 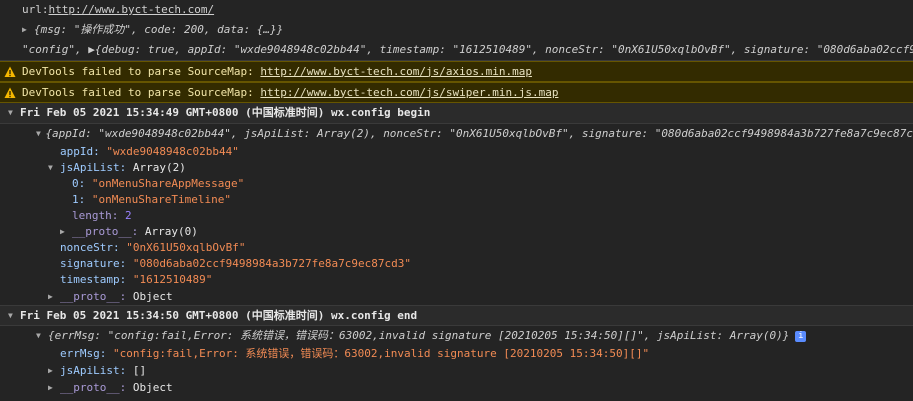 What do you see at coordinates (456, 296) in the screenshot?
I see `object-proto: ▶ __proto__: Object` at bounding box center [456, 296].